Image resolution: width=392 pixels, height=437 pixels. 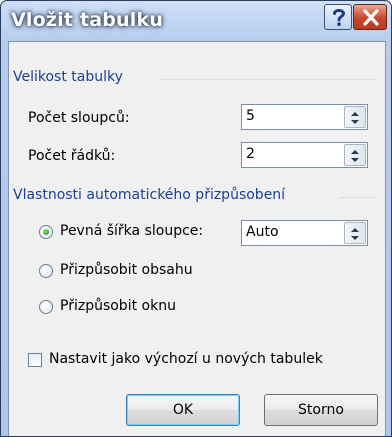 What do you see at coordinates (149, 195) in the screenshot?
I see `autofit-group-label: Vlastnosti automatického přizpůsobení` at bounding box center [149, 195].